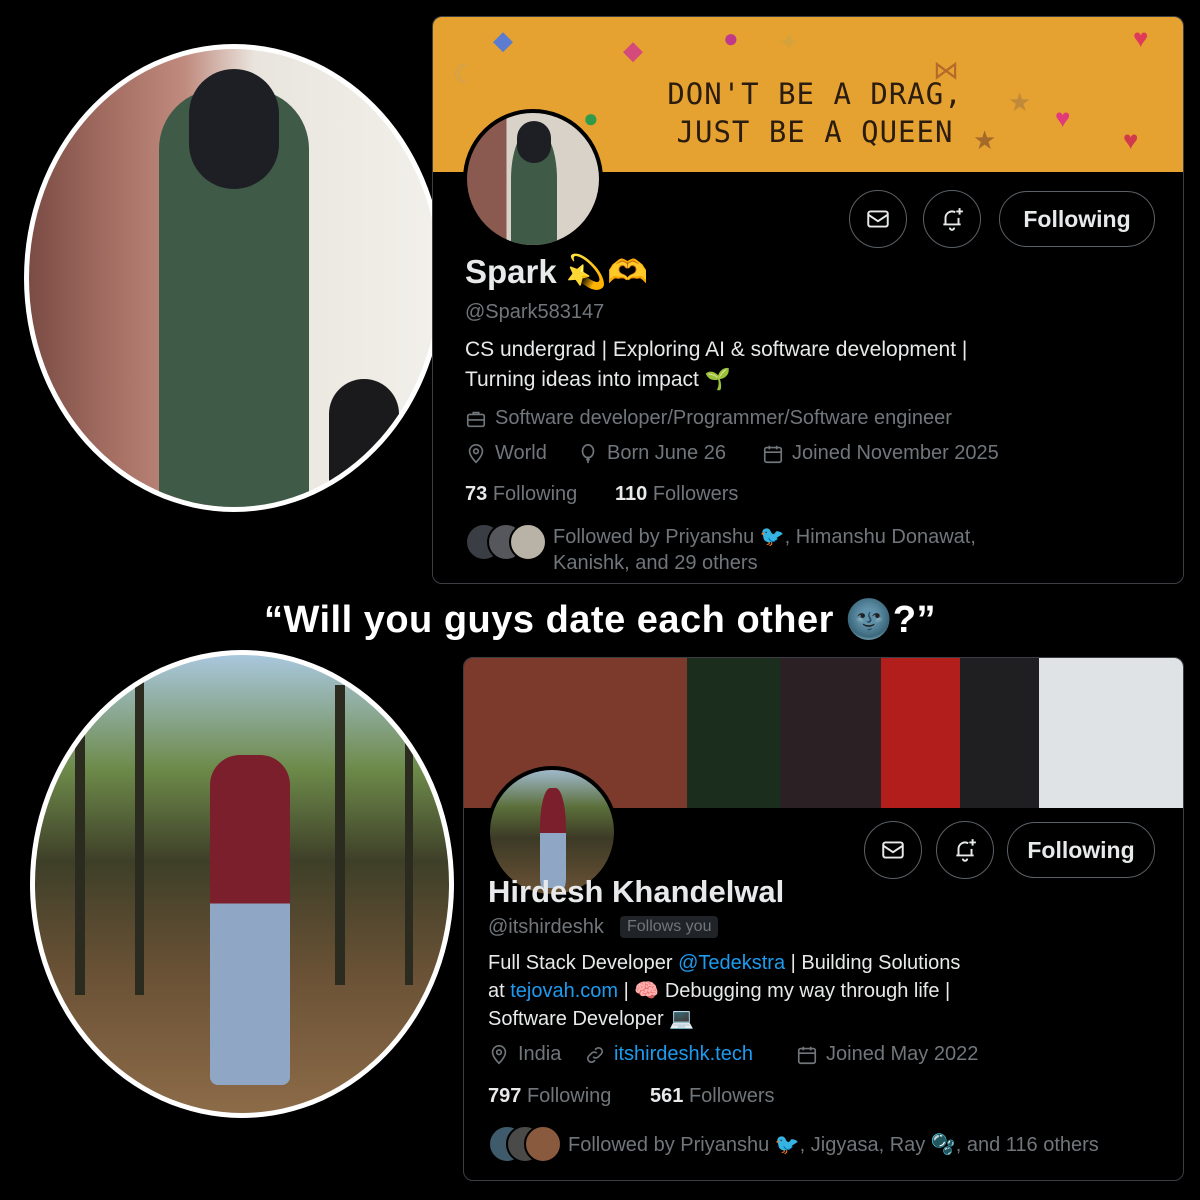  Describe the element at coordinates (557, 271) in the screenshot. I see `display-name: Spark 💫🫶` at that location.